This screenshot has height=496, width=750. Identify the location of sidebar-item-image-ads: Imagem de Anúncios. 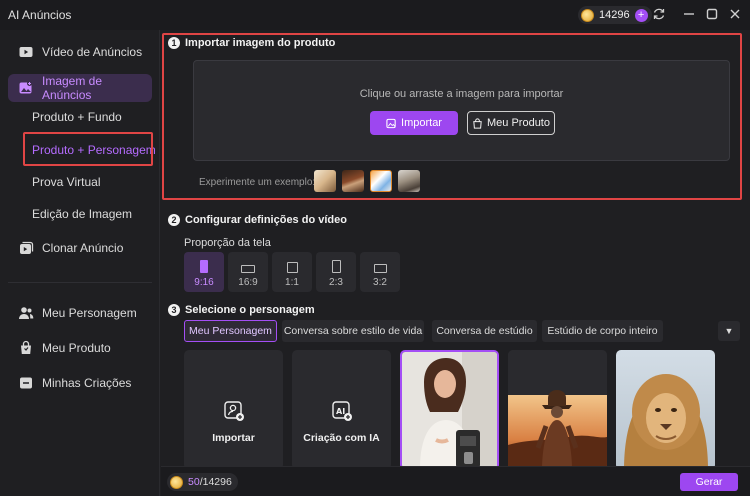
(80, 88).